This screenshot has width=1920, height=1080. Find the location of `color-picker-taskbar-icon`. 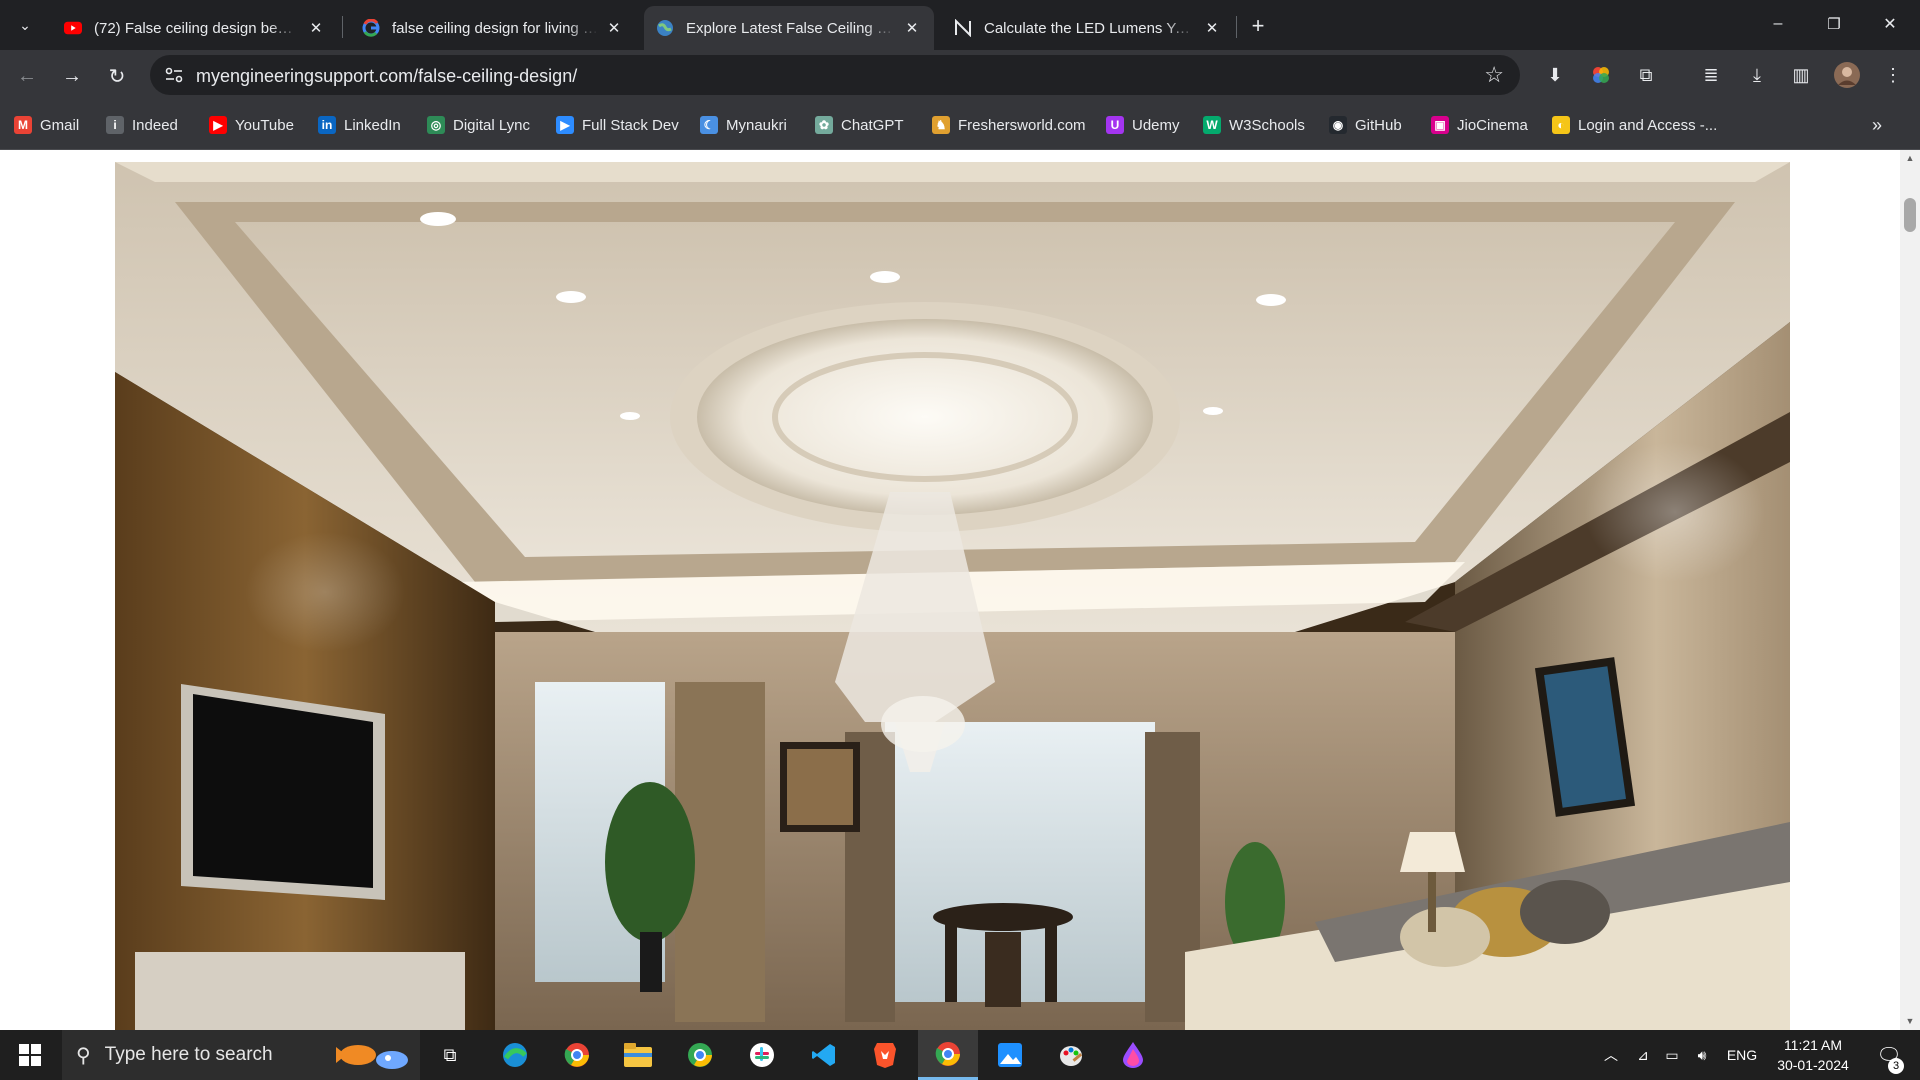

color-picker-taskbar-icon is located at coordinates (1133, 1055).